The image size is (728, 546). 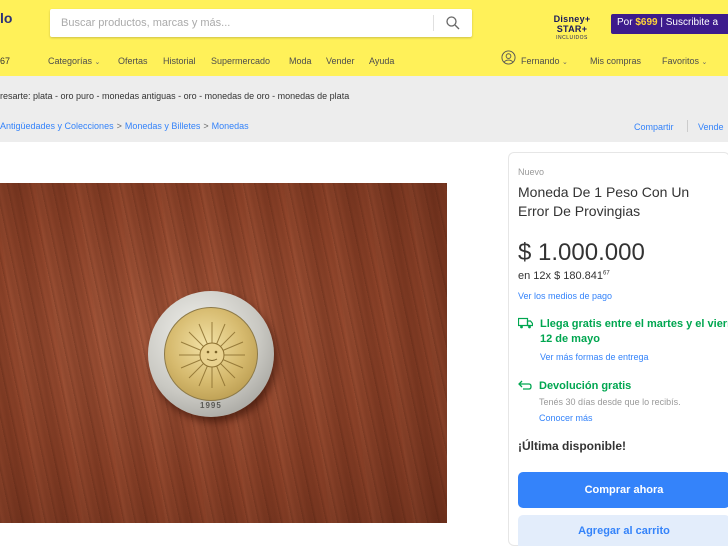 I want to click on add-to-cart-button: Agregar al carrito, so click(x=623, y=530).